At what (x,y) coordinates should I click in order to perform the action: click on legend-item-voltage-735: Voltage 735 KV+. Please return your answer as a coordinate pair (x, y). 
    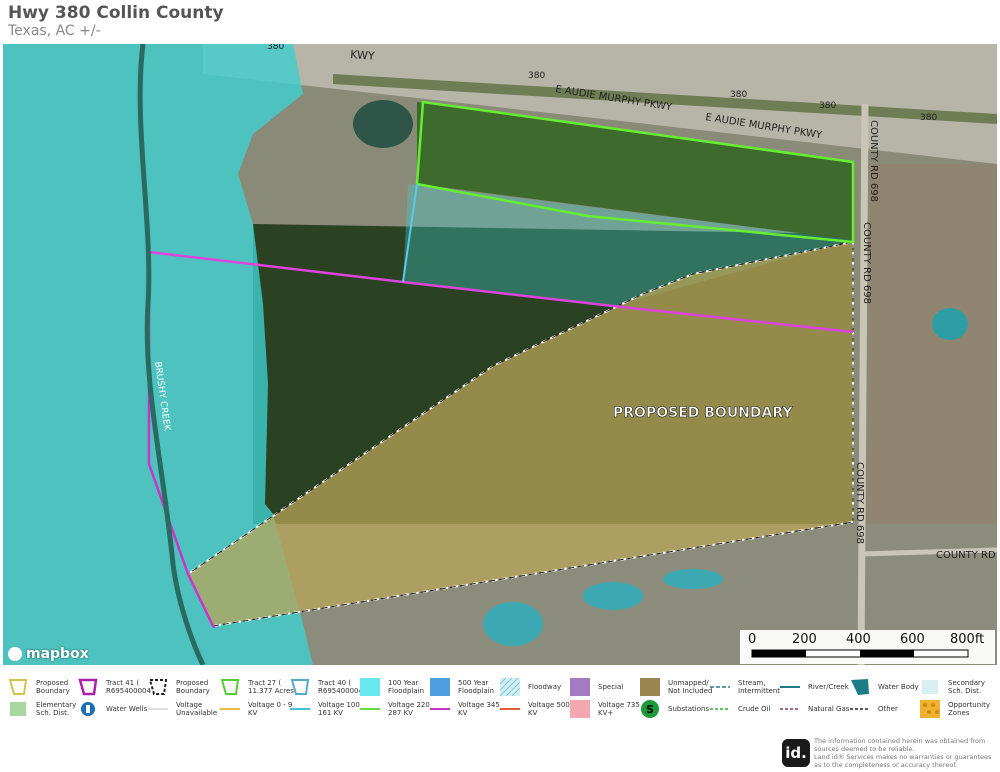
    Looking at the image, I should click on (608, 709).